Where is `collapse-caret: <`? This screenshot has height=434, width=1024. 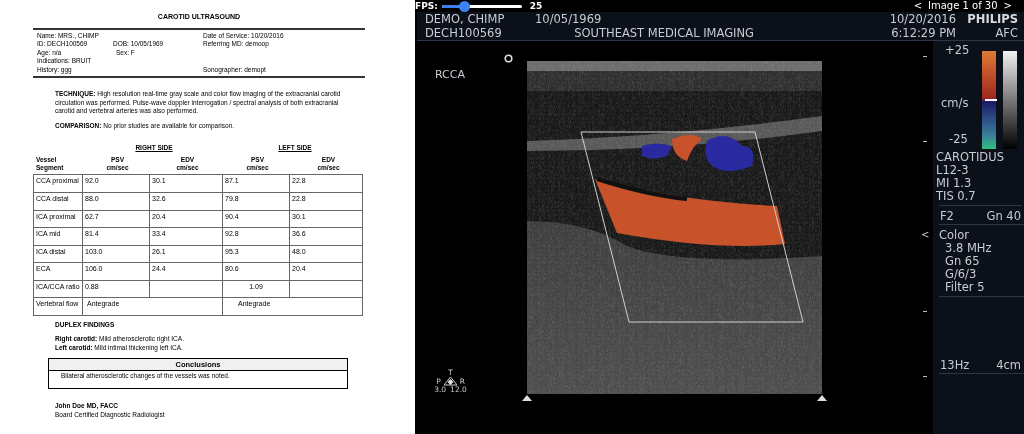
collapse-caret: < is located at coordinates (925, 234).